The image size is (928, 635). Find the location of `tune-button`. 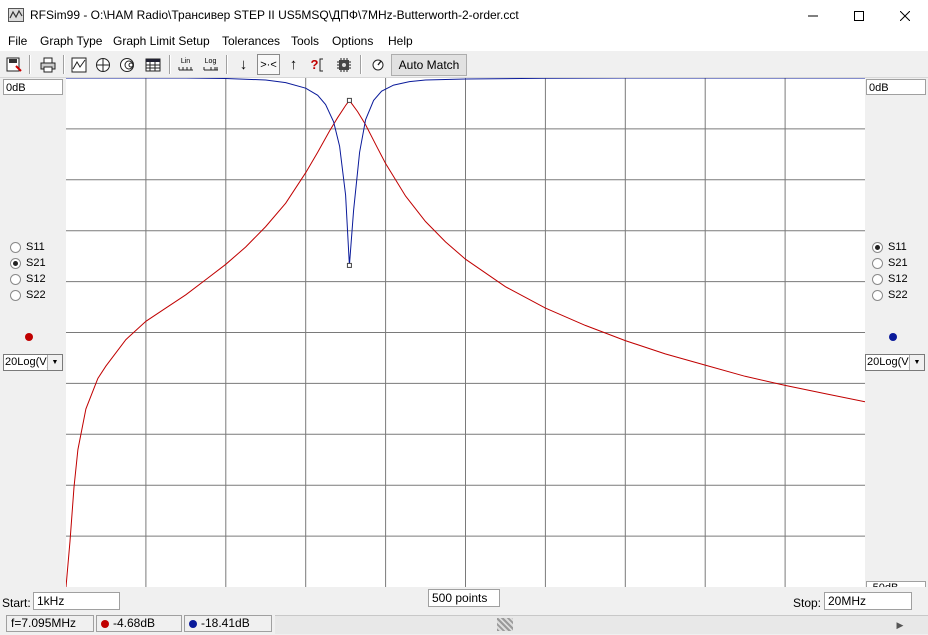

tune-button is located at coordinates (377, 64).